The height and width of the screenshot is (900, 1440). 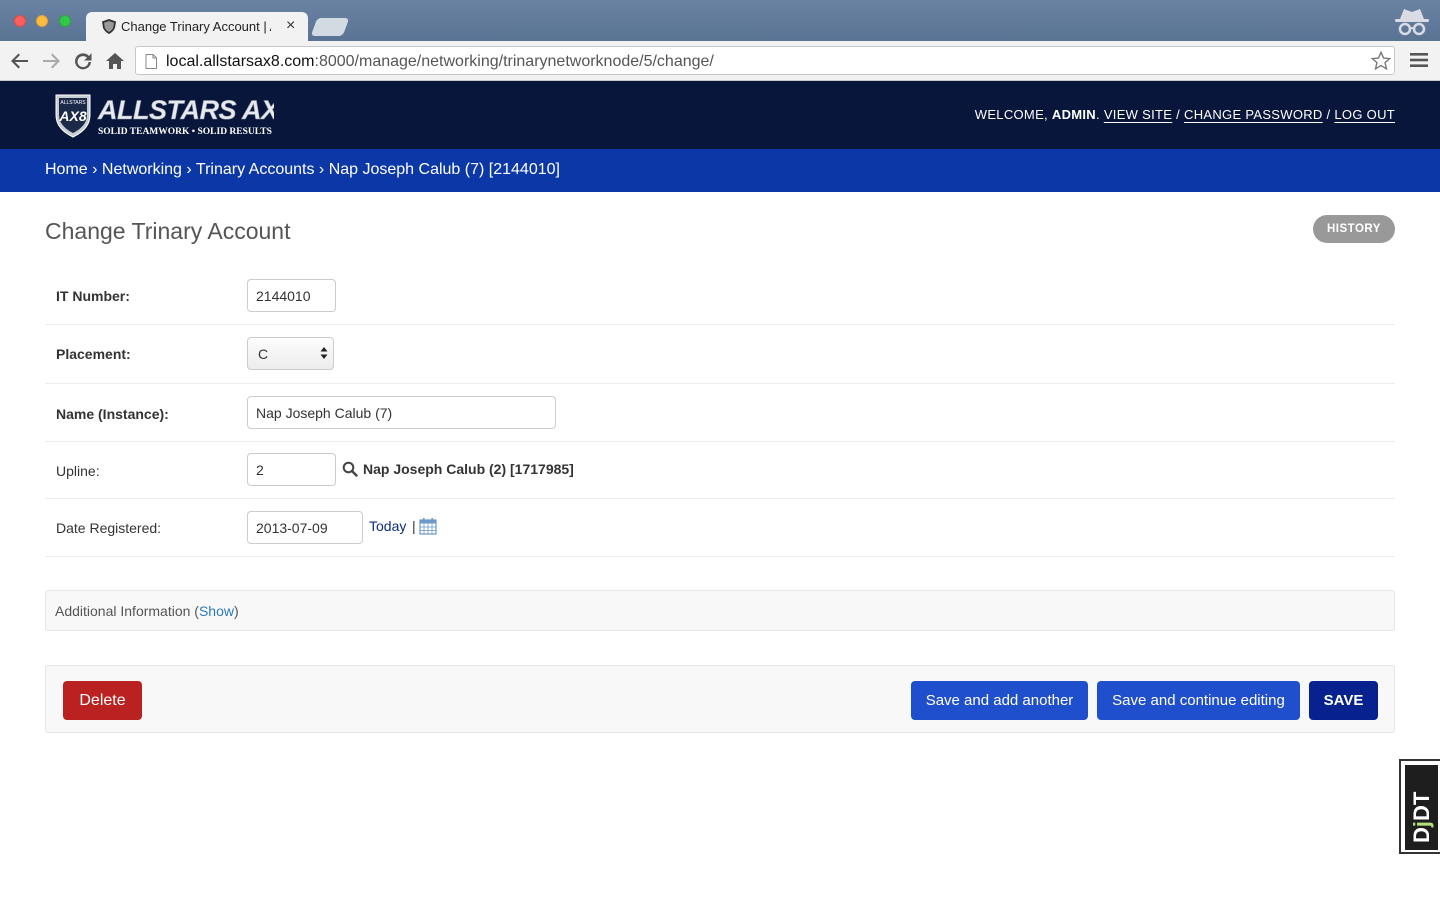 I want to click on new-tab-button, so click(x=330, y=27).